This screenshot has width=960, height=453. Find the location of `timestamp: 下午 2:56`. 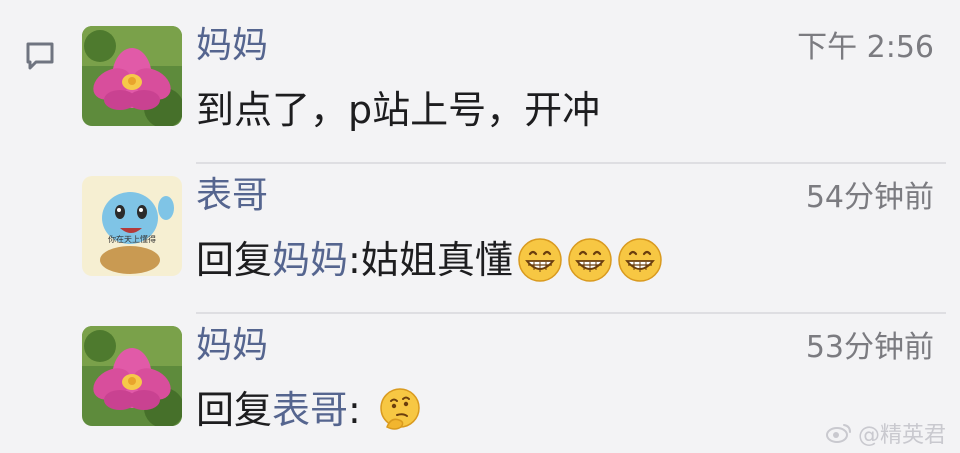

timestamp: 下午 2:56 is located at coordinates (865, 47).